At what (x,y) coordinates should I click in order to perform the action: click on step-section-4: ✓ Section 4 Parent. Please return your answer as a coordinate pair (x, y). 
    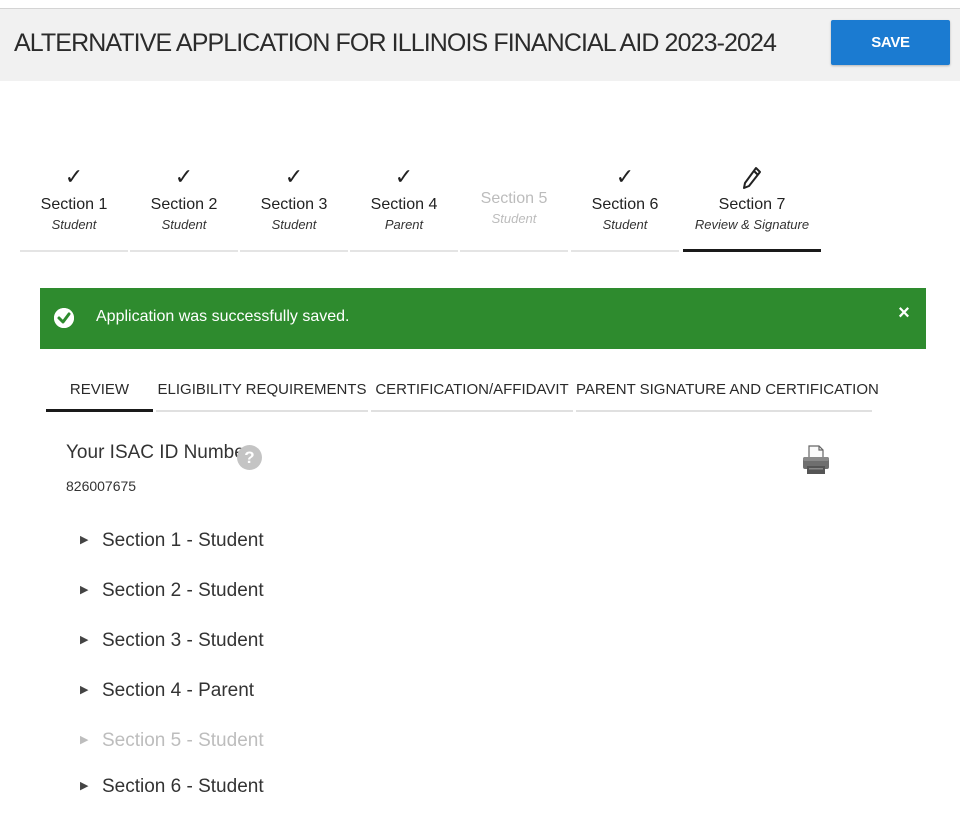
    Looking at the image, I should click on (404, 206).